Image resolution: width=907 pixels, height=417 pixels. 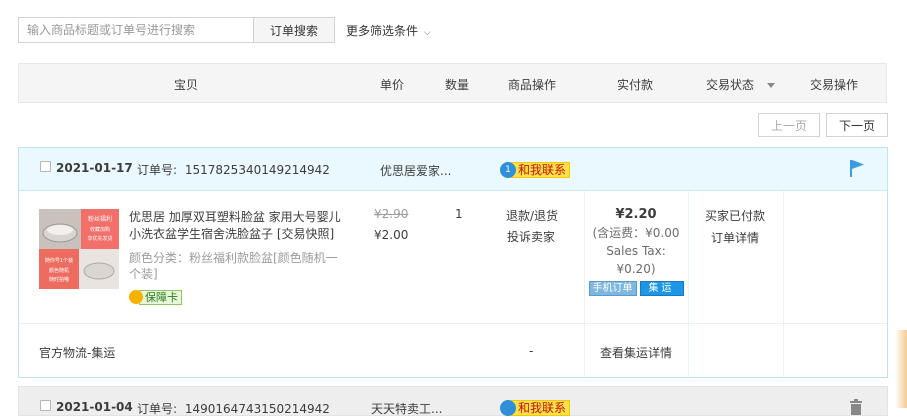 I want to click on svg-text: 随你号1个装, so click(x=59, y=260).